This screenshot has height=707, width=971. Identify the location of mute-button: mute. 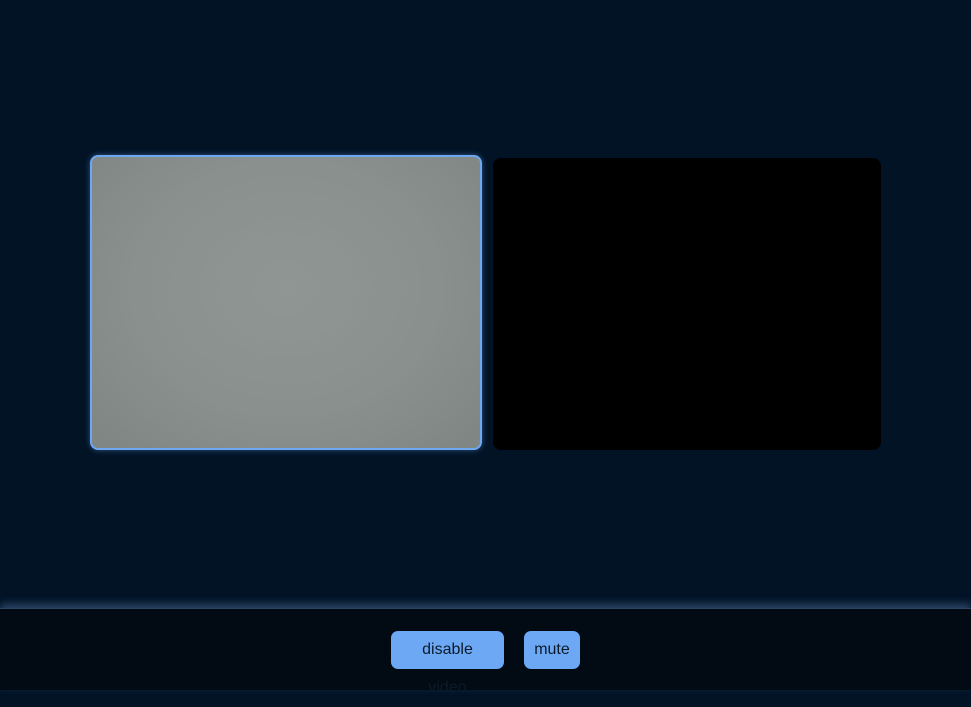
(552, 650).